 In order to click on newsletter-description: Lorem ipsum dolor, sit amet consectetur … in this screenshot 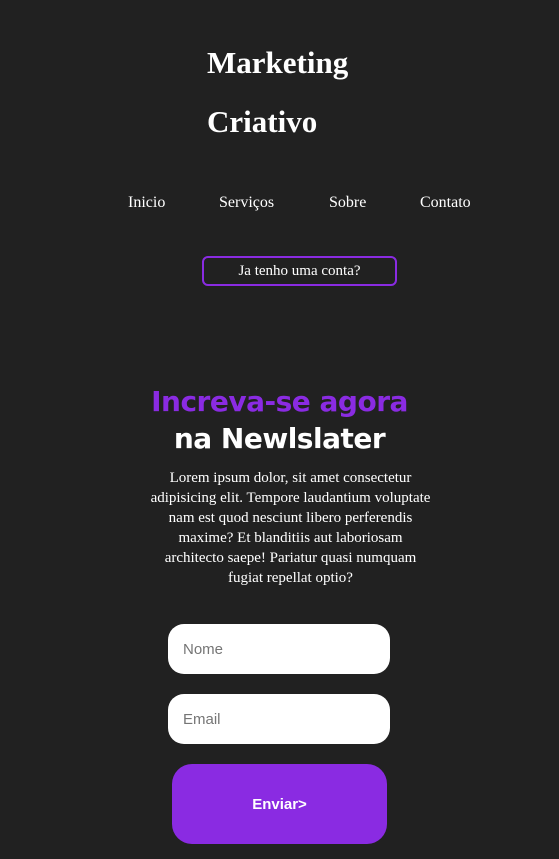, I will do `click(290, 528)`.